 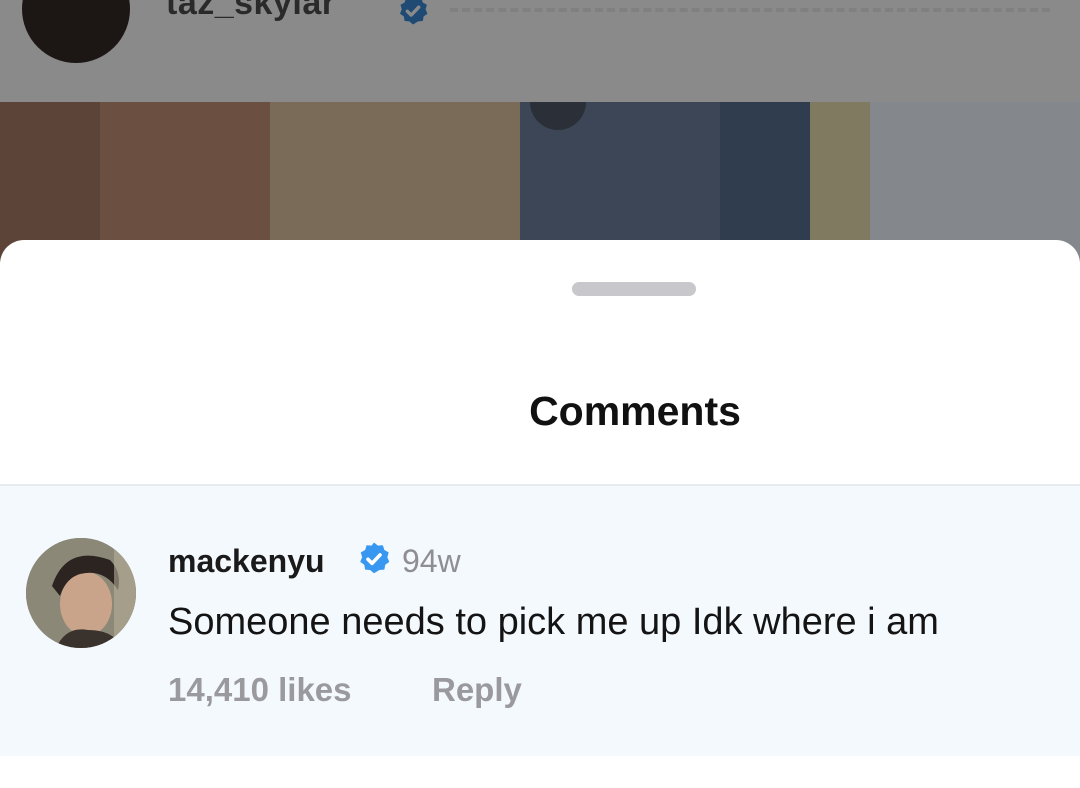 I want to click on commenter-username: mackenyu, so click(x=246, y=561).